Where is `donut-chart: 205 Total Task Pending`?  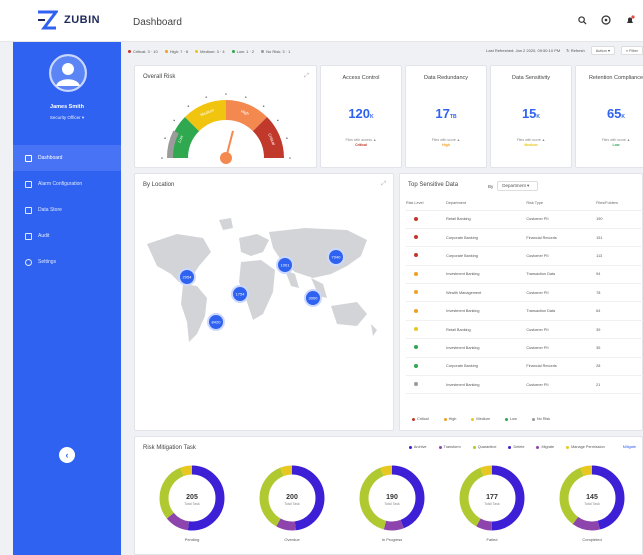 donut-chart: 205 Total Task Pending is located at coordinates (192, 503).